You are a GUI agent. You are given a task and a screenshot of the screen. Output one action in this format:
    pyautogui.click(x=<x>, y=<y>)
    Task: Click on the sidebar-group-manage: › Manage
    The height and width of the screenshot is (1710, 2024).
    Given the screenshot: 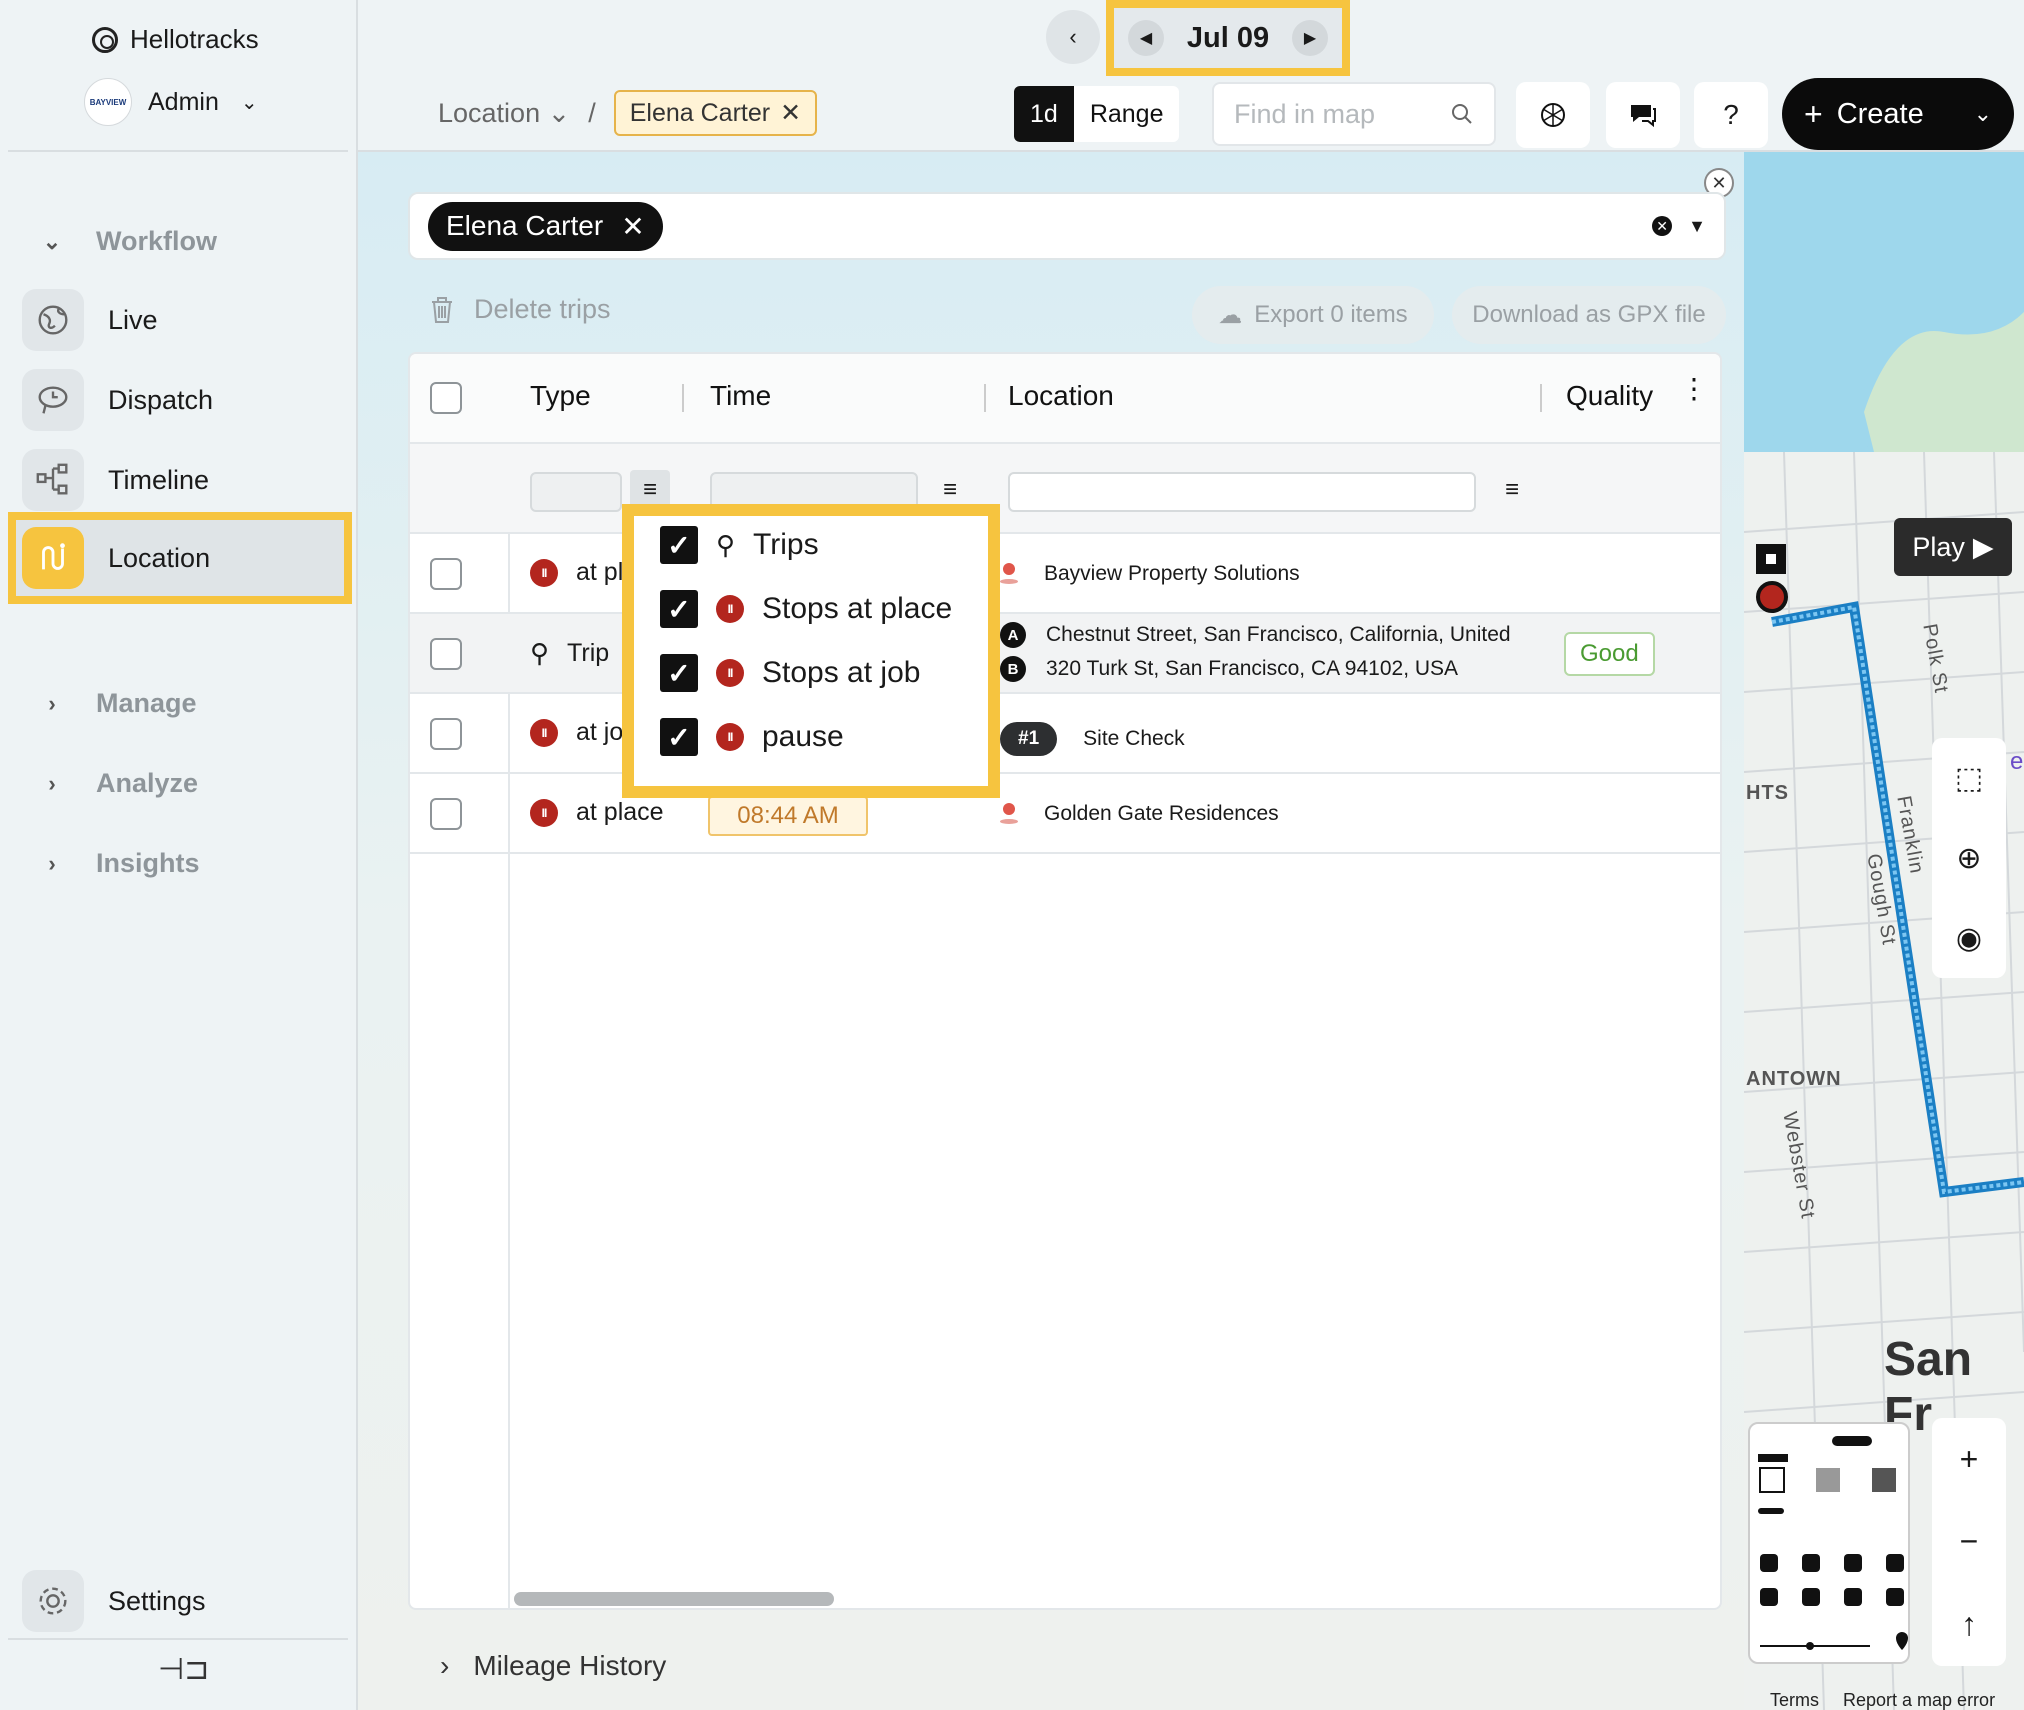 What is the action you would take?
    pyautogui.click(x=118, y=703)
    